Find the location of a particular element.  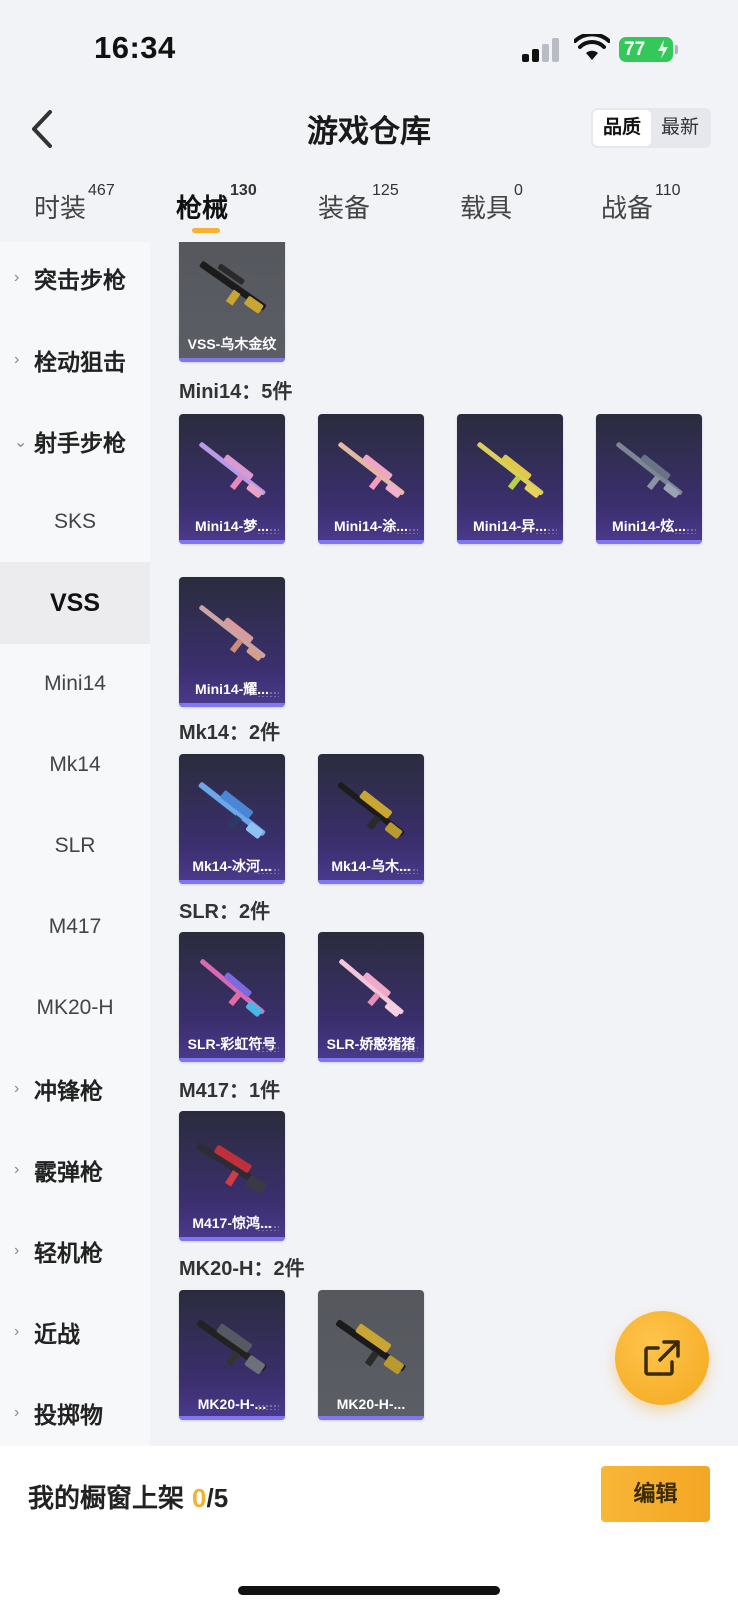

active-tab-indicator is located at coordinates (206, 230).